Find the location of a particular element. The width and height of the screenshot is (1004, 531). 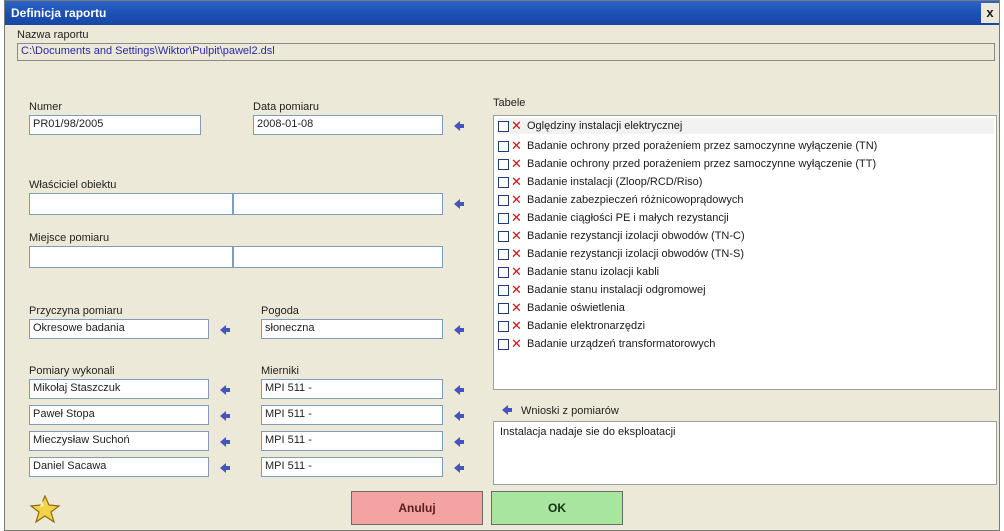

weather-field: słoneczna is located at coordinates (352, 329).